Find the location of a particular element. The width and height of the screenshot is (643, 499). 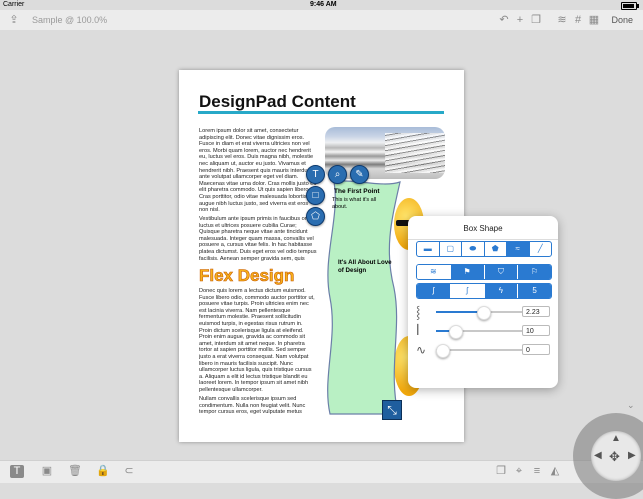

image-mode-icon: ▣ is located at coordinates (47, 471).